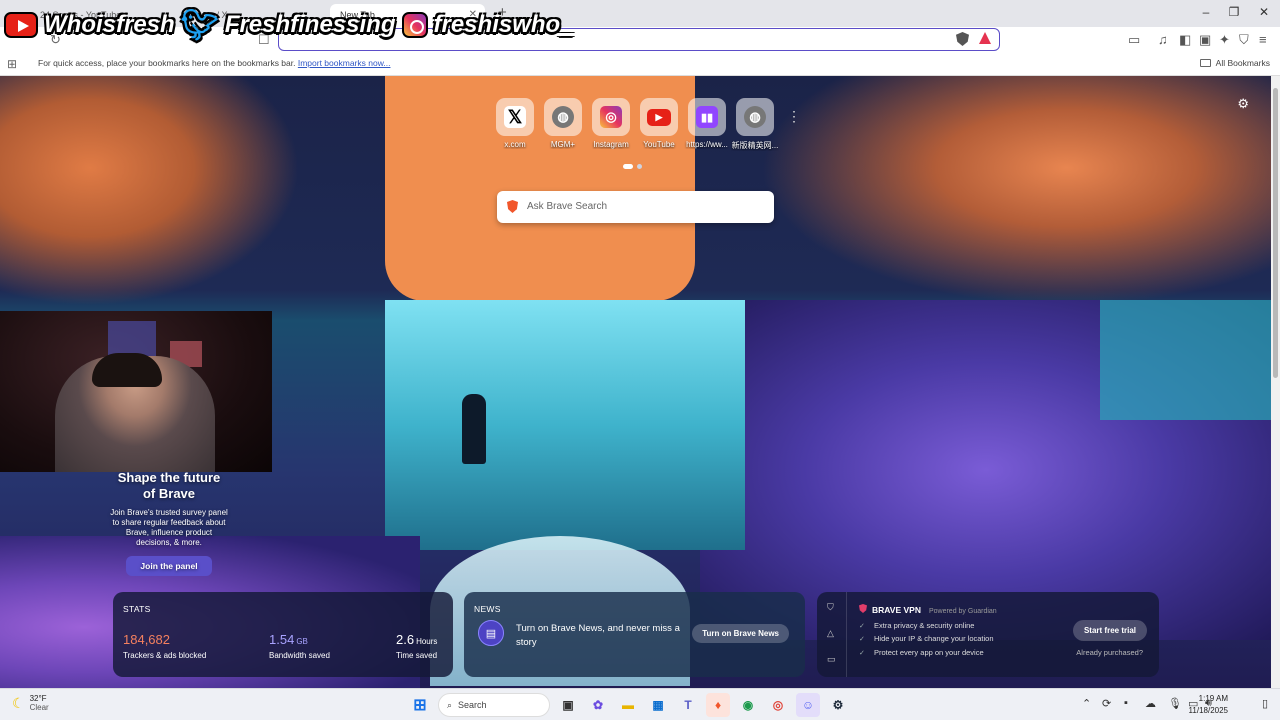 This screenshot has width=1280, height=720. I want to click on x-icon: 𝕏, so click(515, 117).